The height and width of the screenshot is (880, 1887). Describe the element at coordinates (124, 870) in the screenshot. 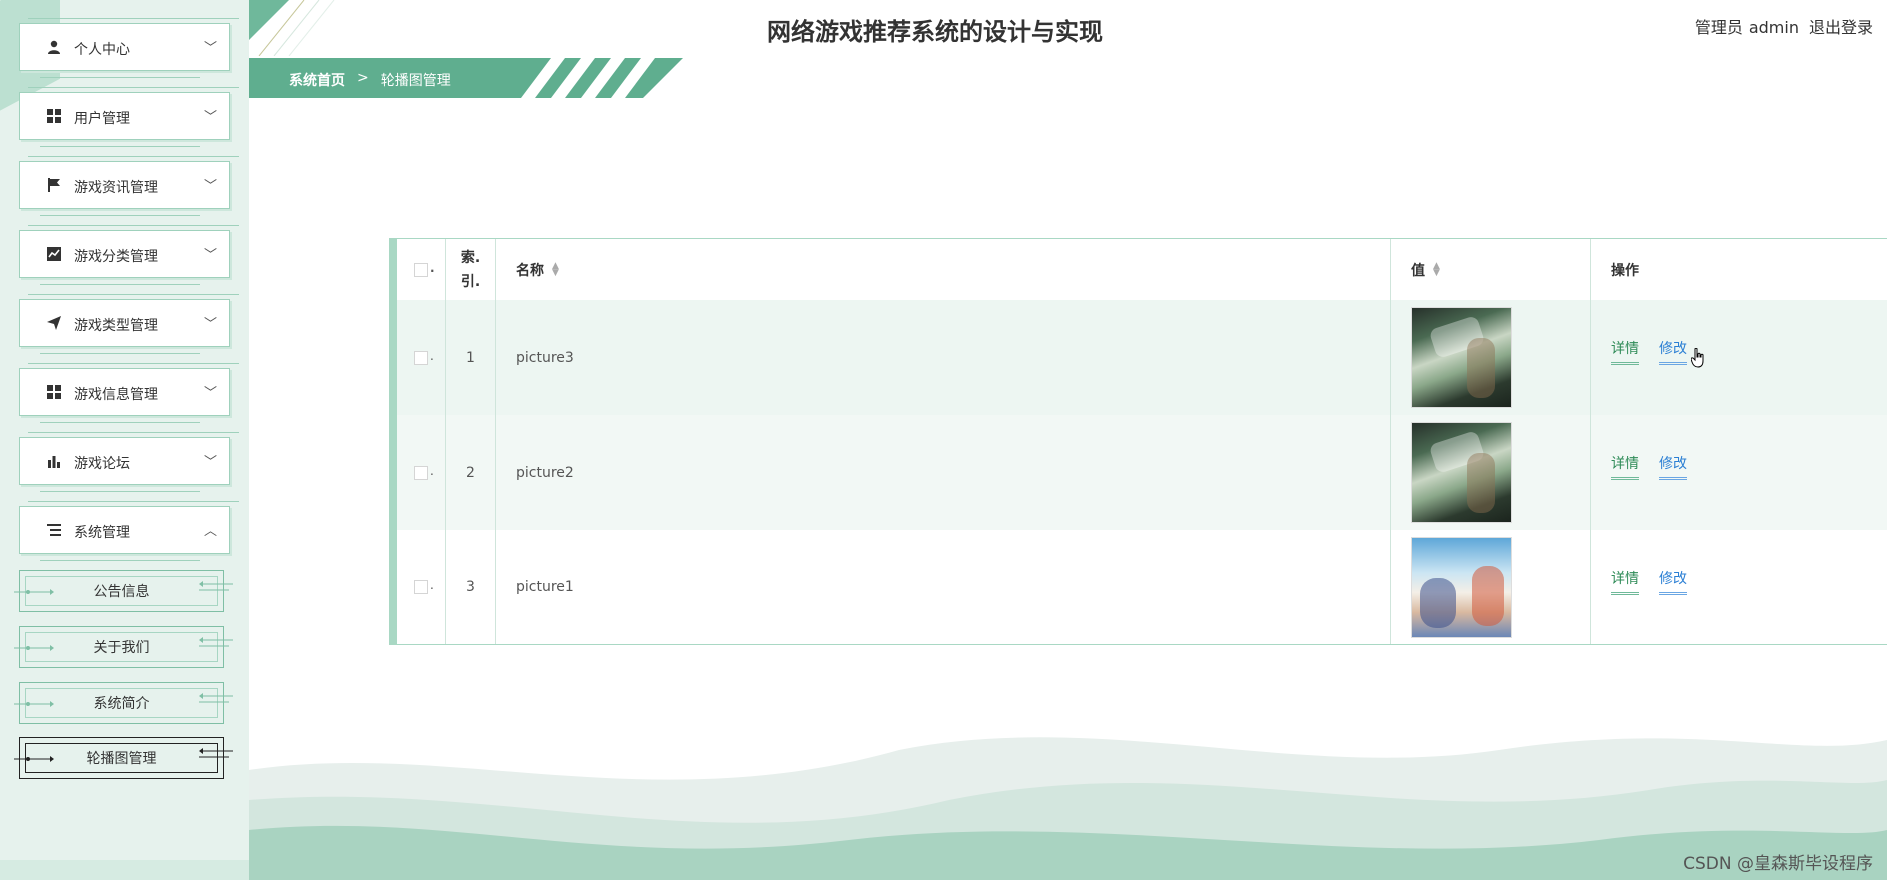

I see `sidebar-decoration` at that location.